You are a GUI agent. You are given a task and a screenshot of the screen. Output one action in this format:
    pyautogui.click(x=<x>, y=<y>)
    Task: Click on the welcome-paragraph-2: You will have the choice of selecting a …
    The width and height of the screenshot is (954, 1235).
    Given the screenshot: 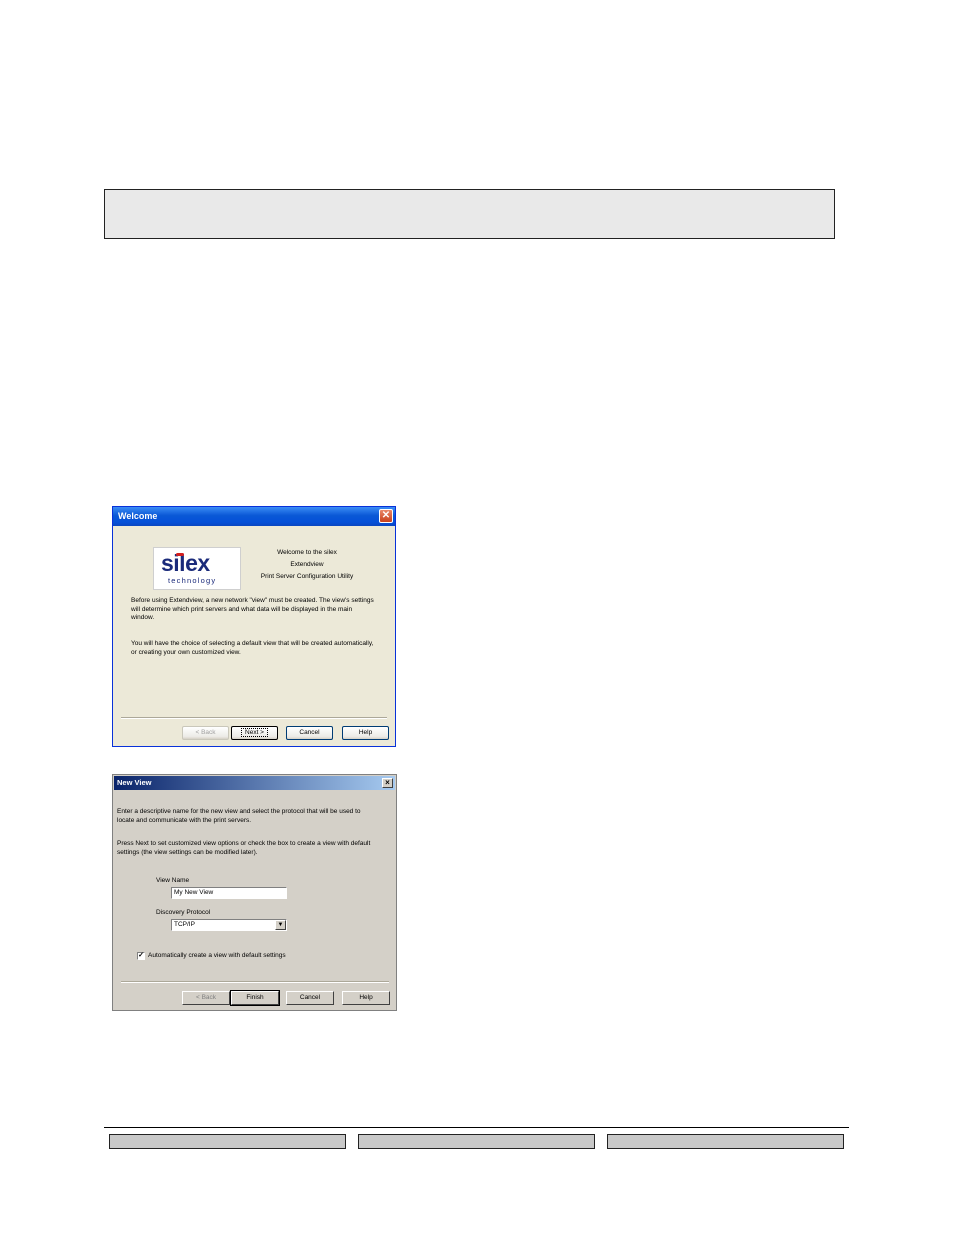 What is the action you would take?
    pyautogui.click(x=252, y=648)
    